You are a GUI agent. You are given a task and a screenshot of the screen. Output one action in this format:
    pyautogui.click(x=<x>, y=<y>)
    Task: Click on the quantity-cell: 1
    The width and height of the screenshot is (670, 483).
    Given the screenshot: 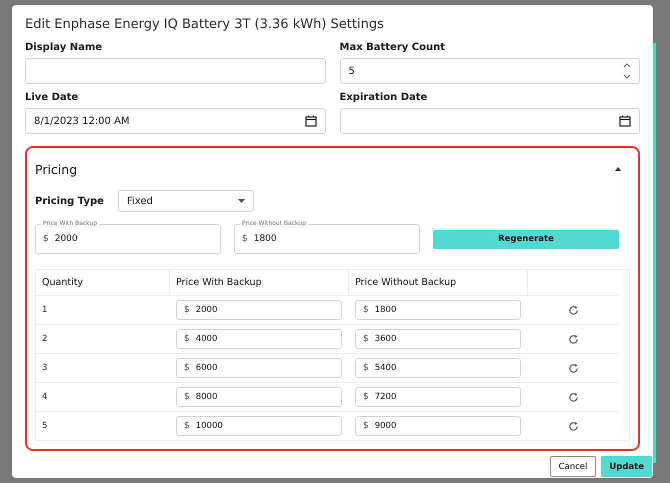 What is the action you would take?
    pyautogui.click(x=45, y=310)
    